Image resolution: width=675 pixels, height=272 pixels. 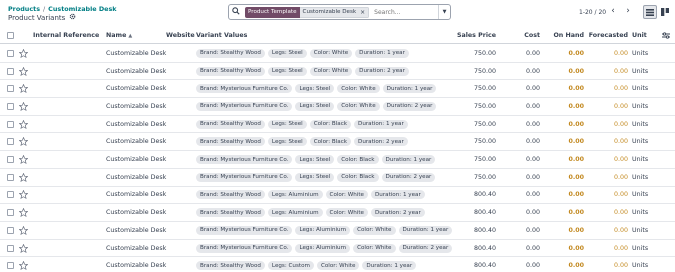 What do you see at coordinates (307, 12) in the screenshot?
I see `search-facet: Product Template Customizable Desk ×` at bounding box center [307, 12].